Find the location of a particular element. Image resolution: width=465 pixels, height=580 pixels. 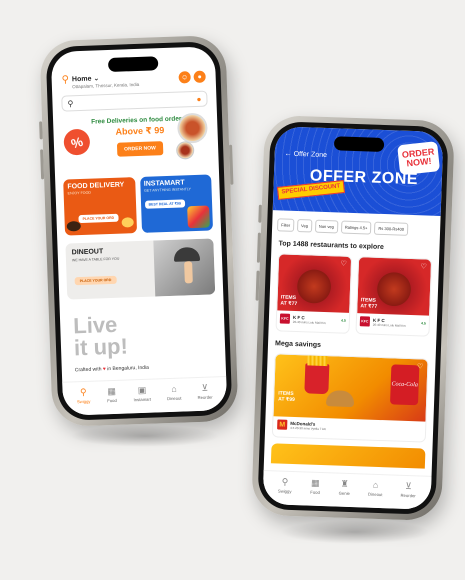

promo-headline: Free Deliveries on food orders is located at coordinates (138, 120).